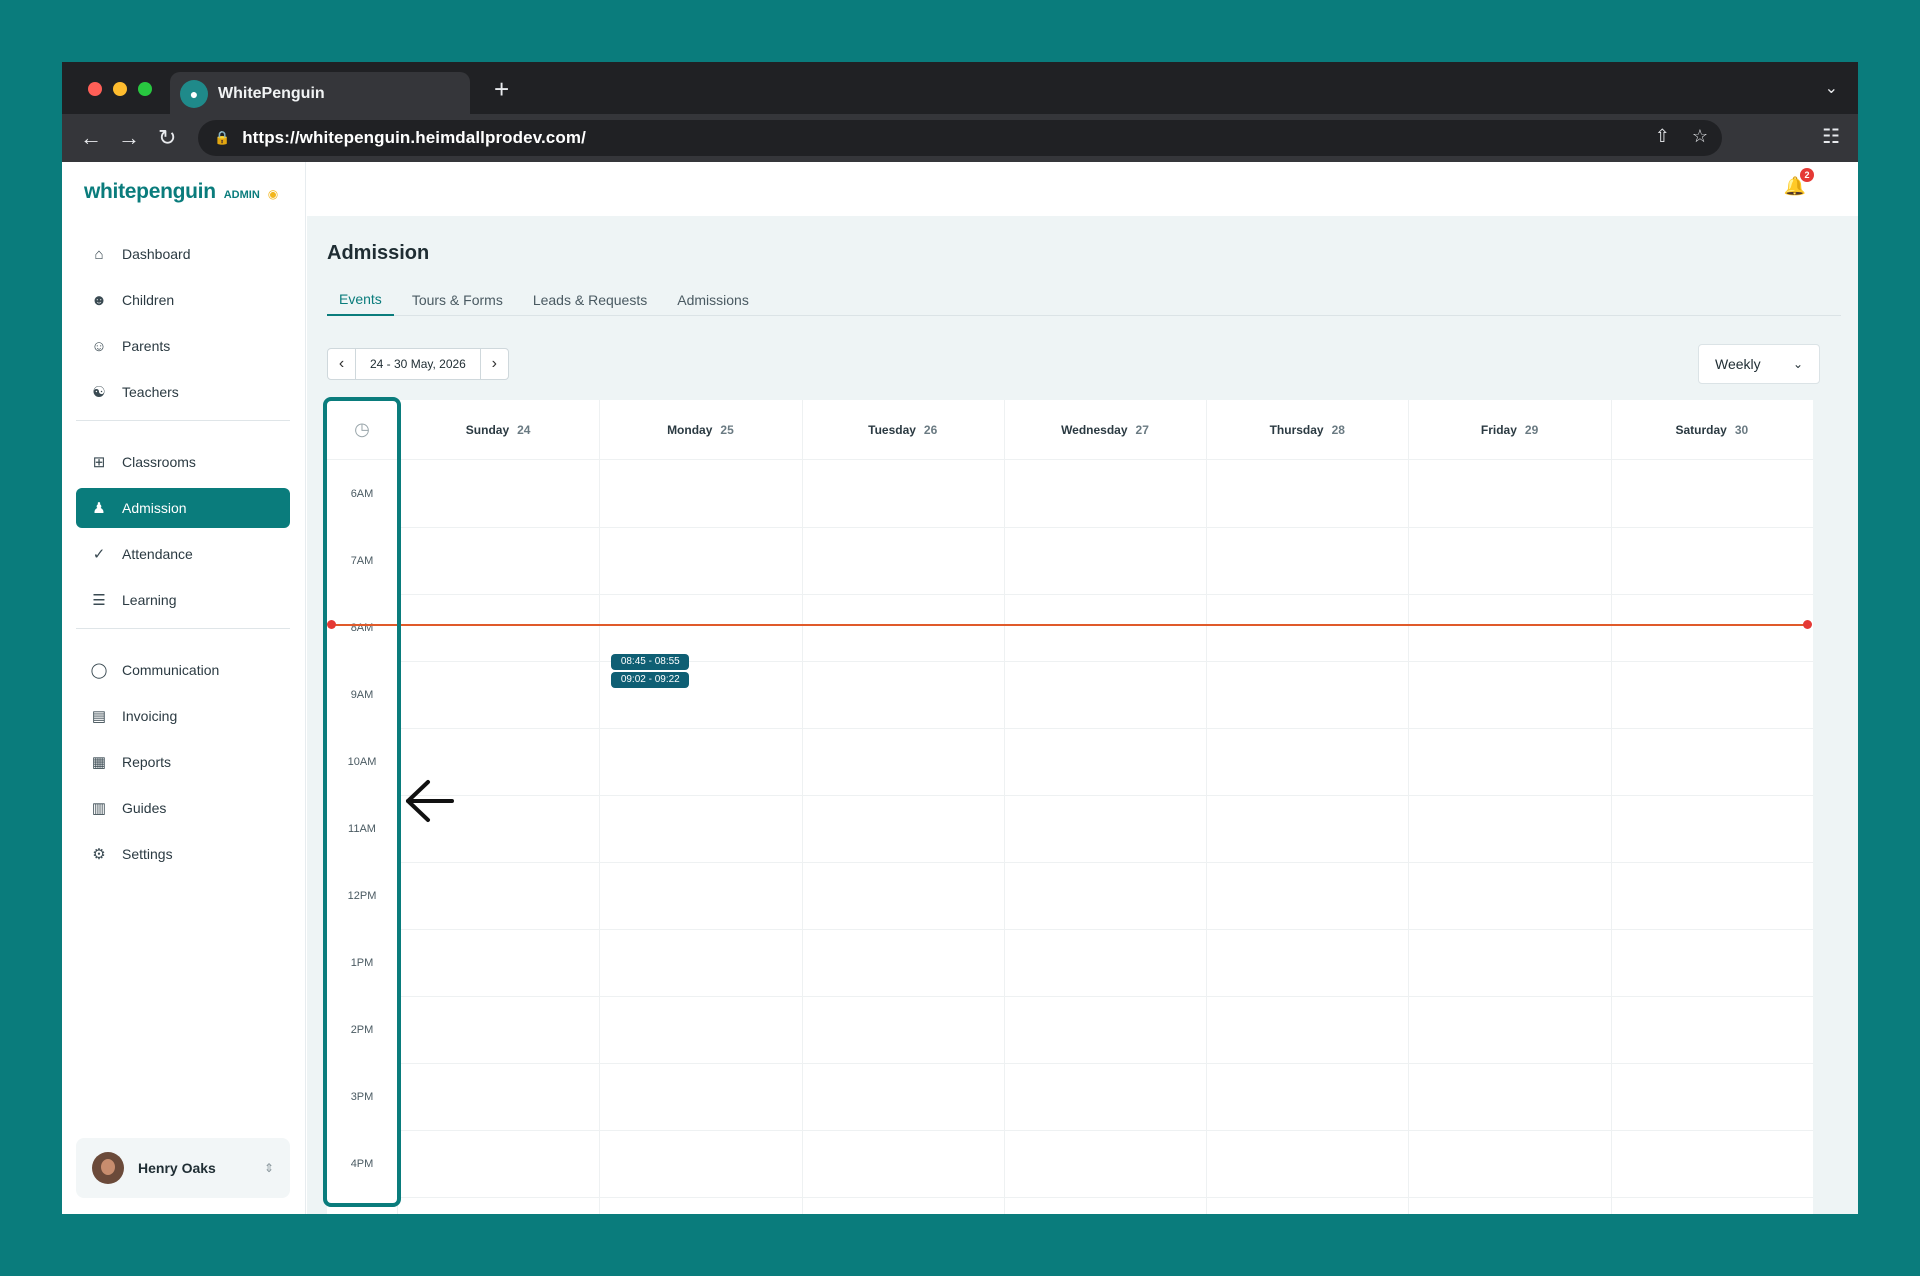  What do you see at coordinates (150, 392) in the screenshot?
I see `sidebar-item-label: Teachers` at bounding box center [150, 392].